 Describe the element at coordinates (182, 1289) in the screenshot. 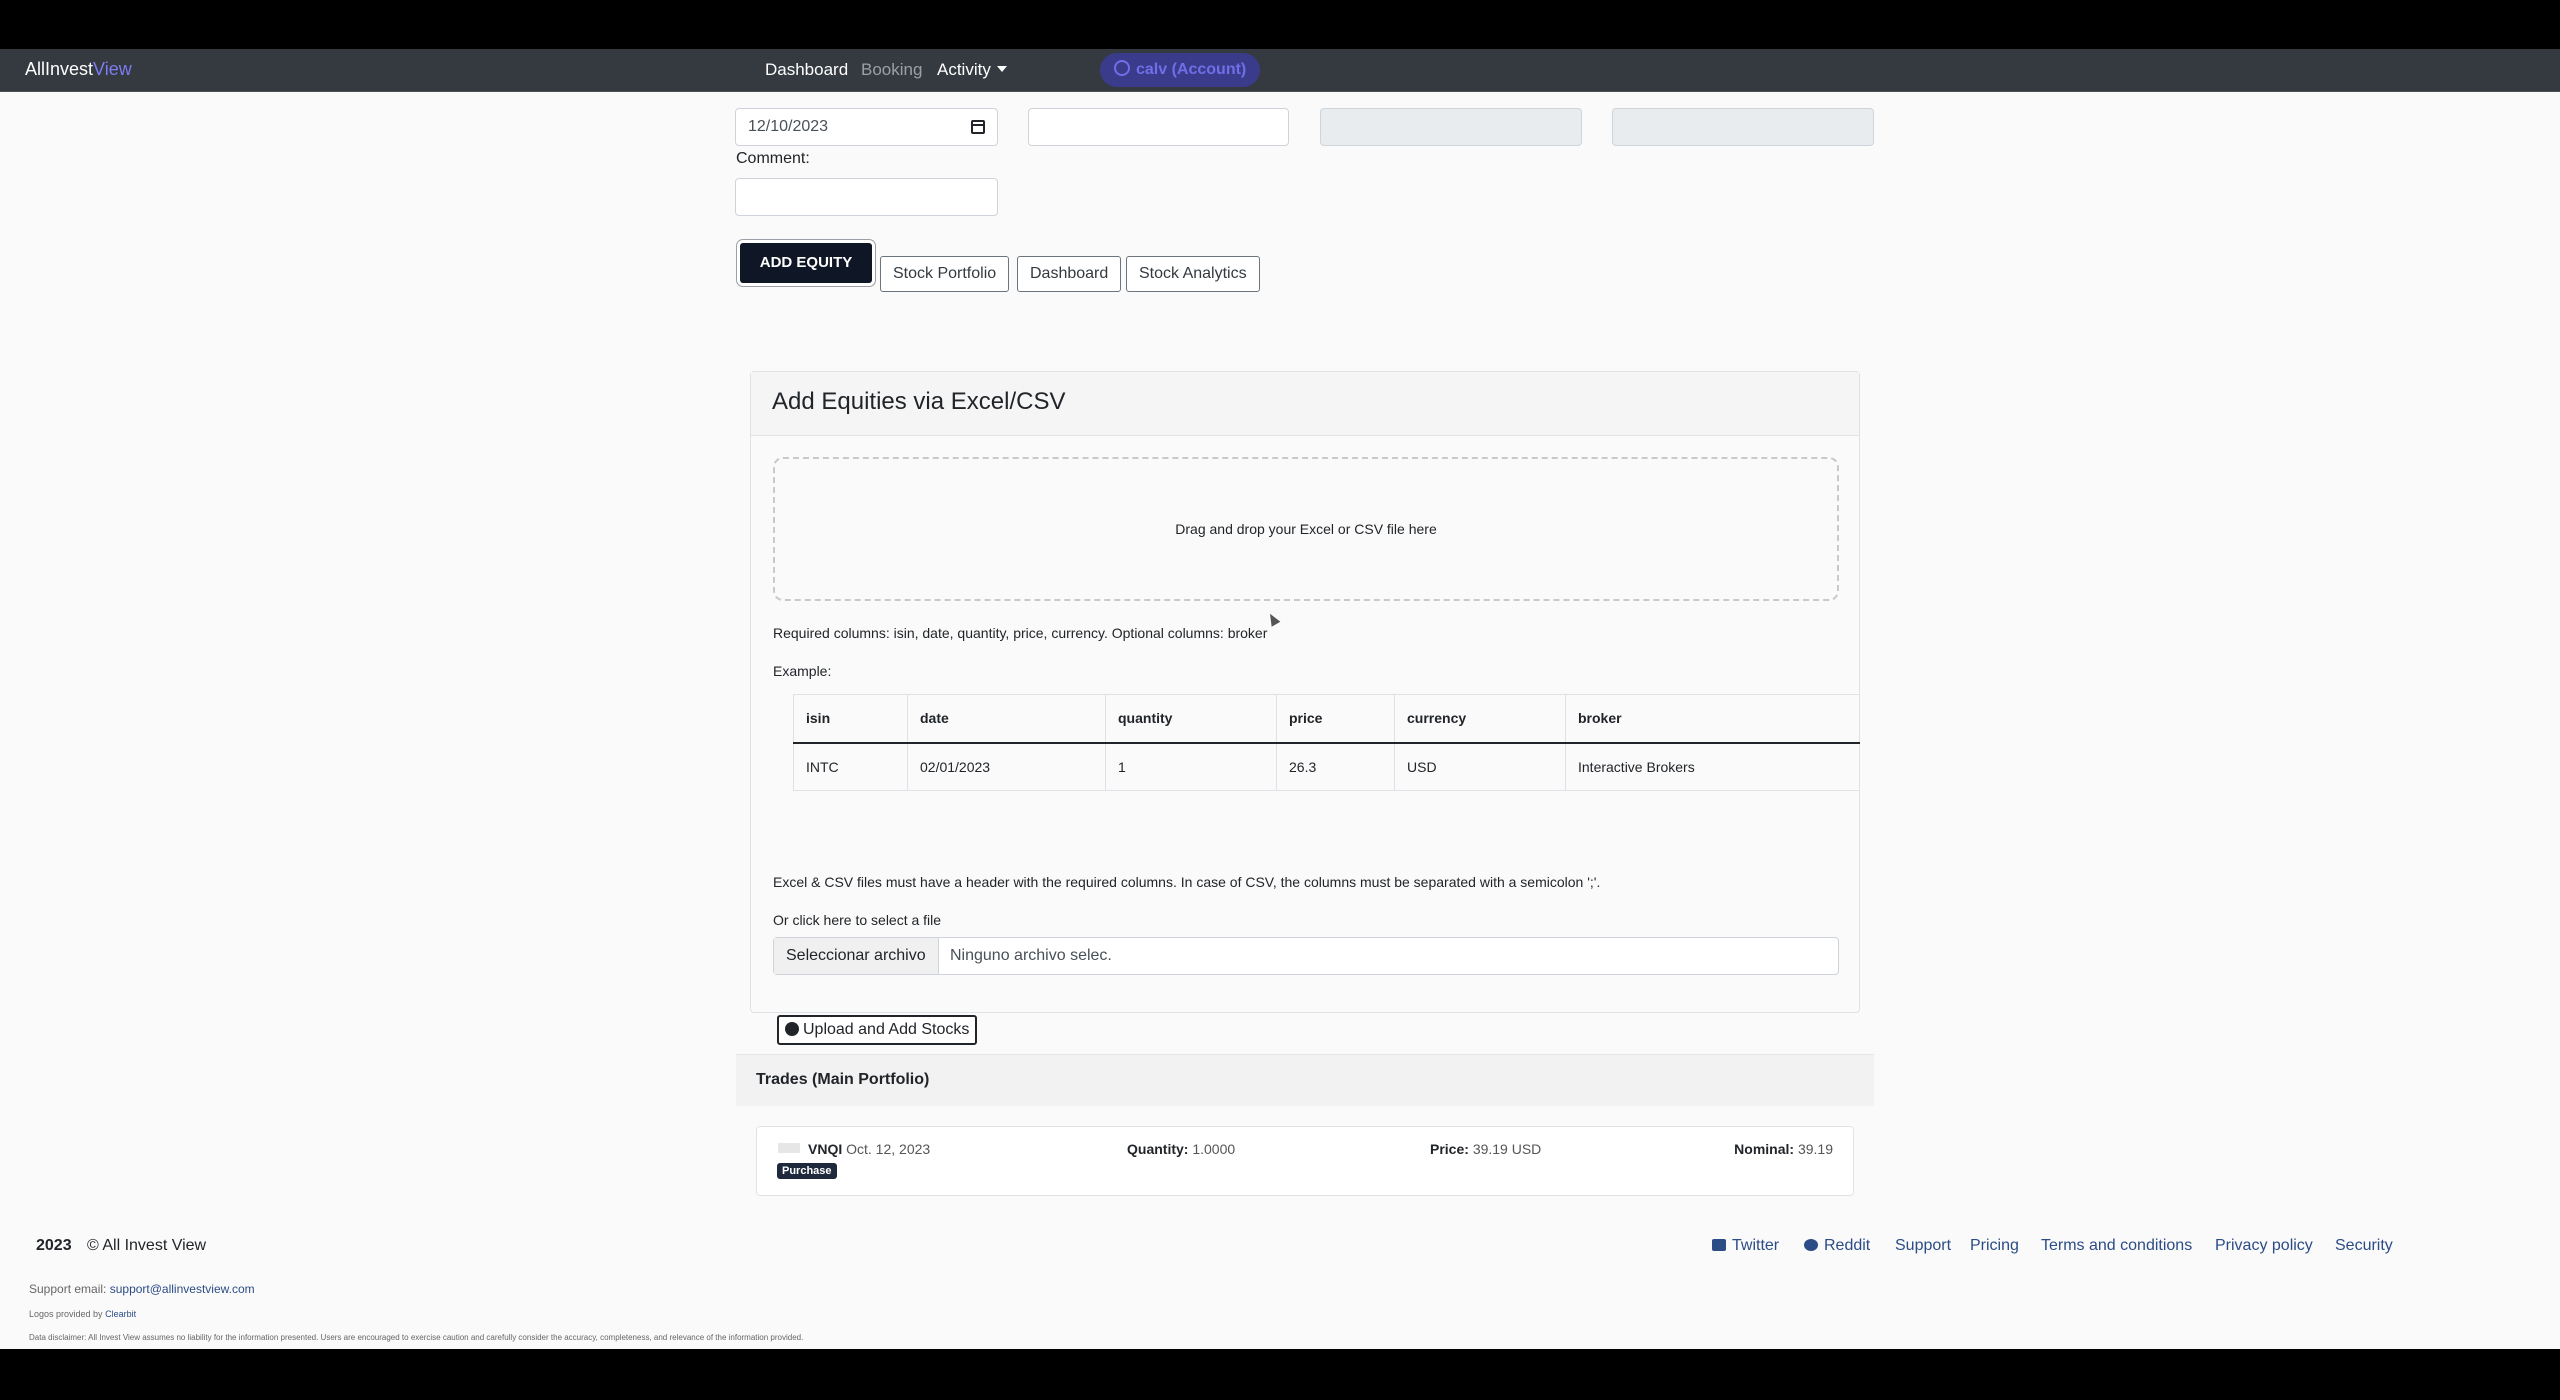

I see `support-email-link: support@allinvestview.com` at that location.